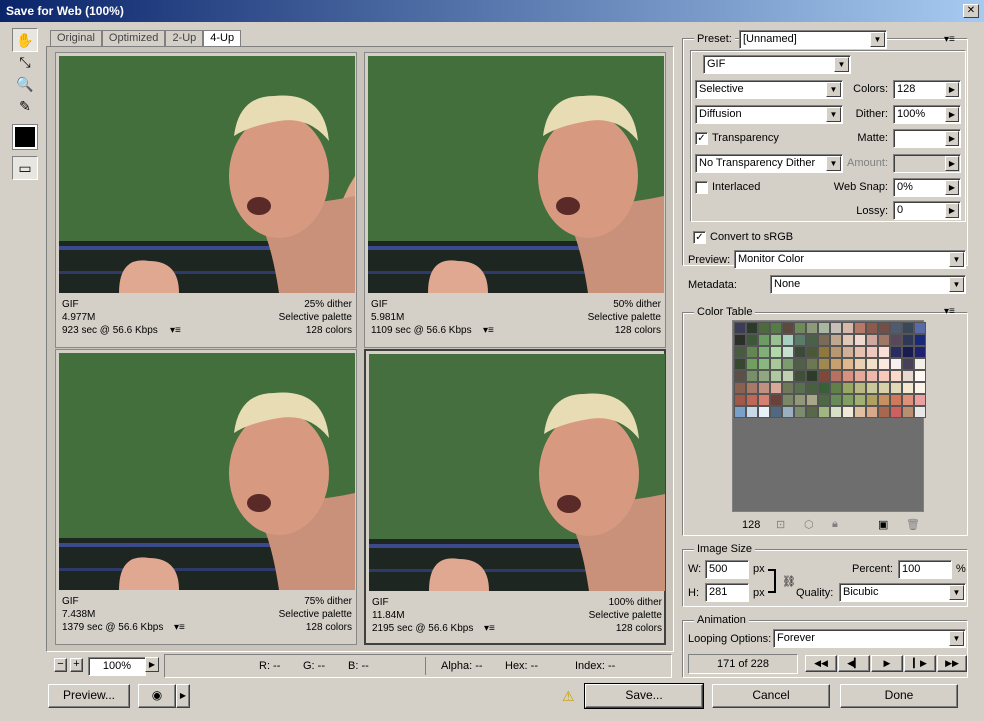  Describe the element at coordinates (829, 416) in the screenshot. I see `color-table-swatches` at that location.